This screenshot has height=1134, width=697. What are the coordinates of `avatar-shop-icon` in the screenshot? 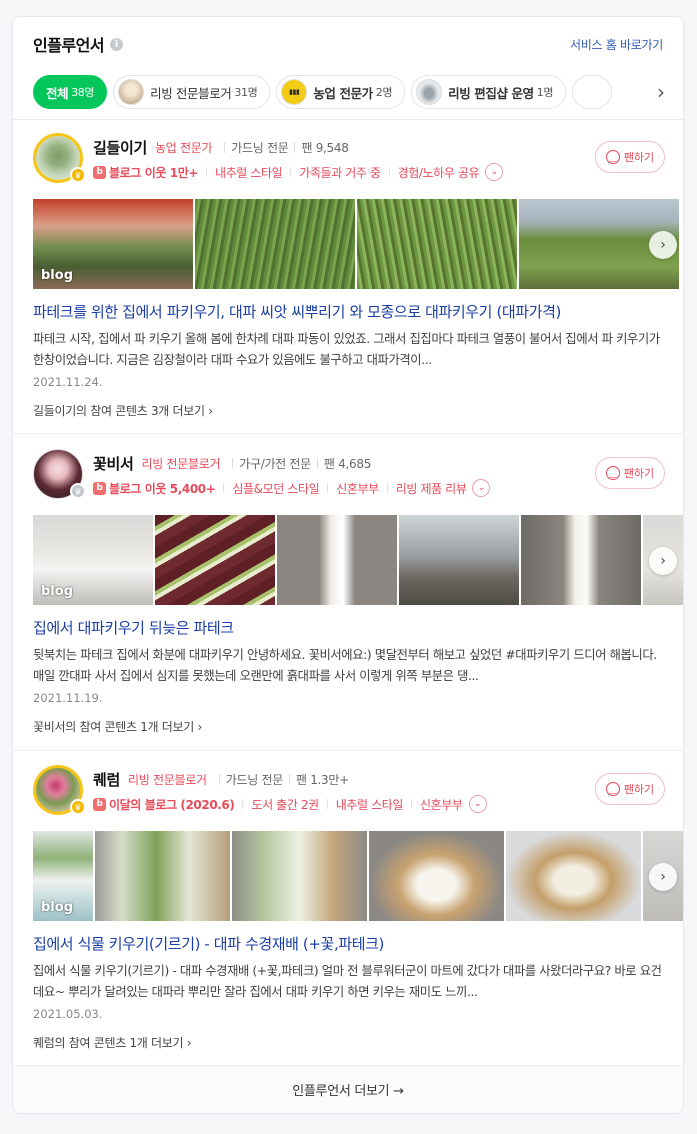 It's located at (429, 92).